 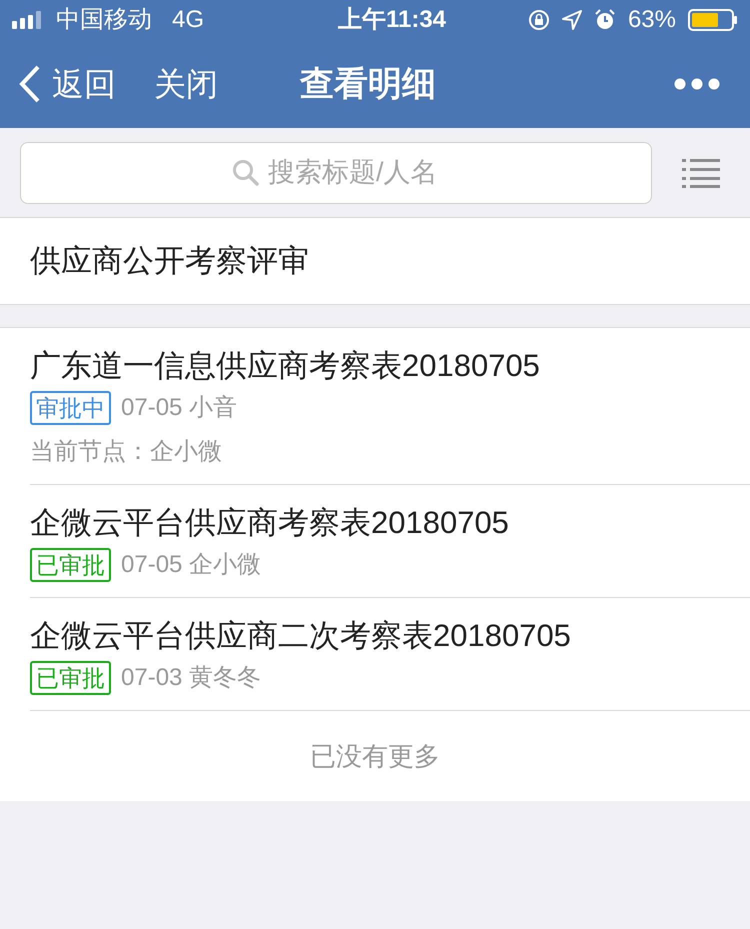 What do you see at coordinates (126, 451) in the screenshot?
I see `current-node-text: 当前节点：企小微` at bounding box center [126, 451].